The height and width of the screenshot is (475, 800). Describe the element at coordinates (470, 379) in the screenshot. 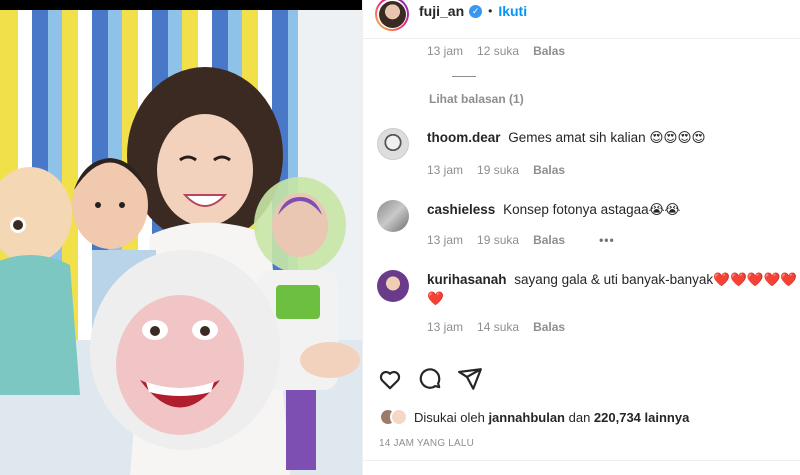

I see `share-icon` at that location.